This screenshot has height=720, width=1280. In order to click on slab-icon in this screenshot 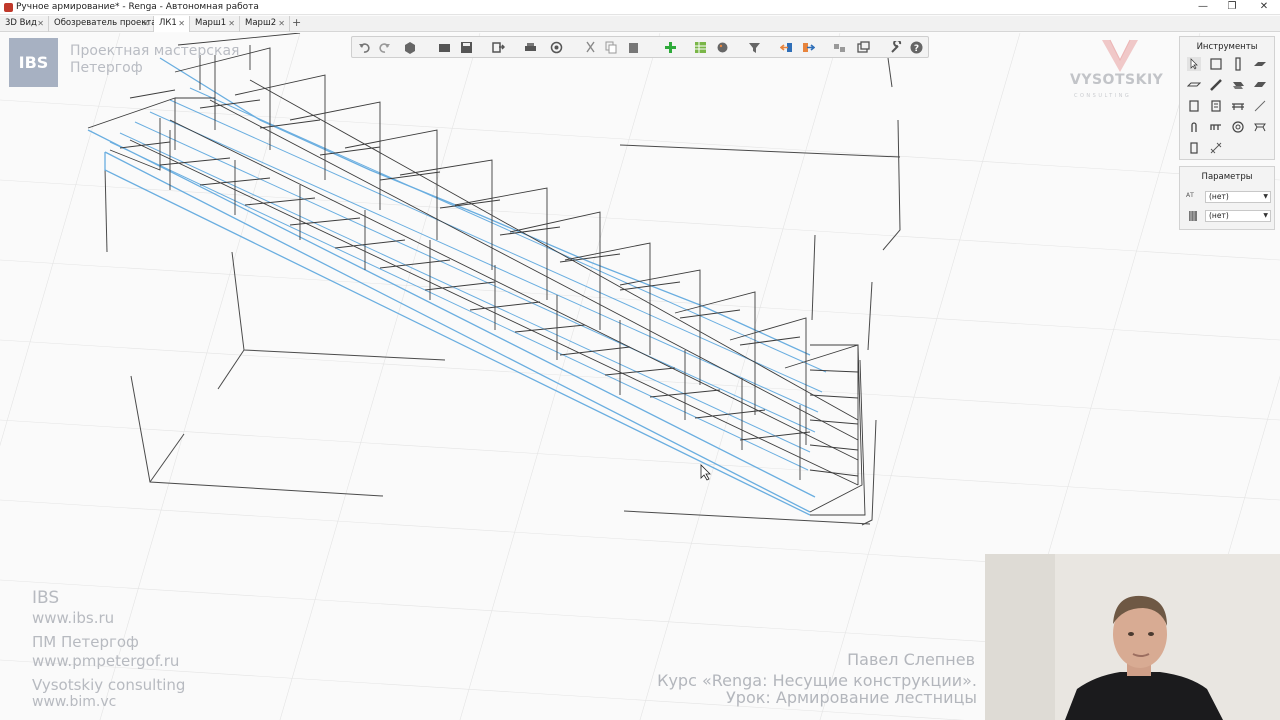, I will do `click(1260, 64)`.